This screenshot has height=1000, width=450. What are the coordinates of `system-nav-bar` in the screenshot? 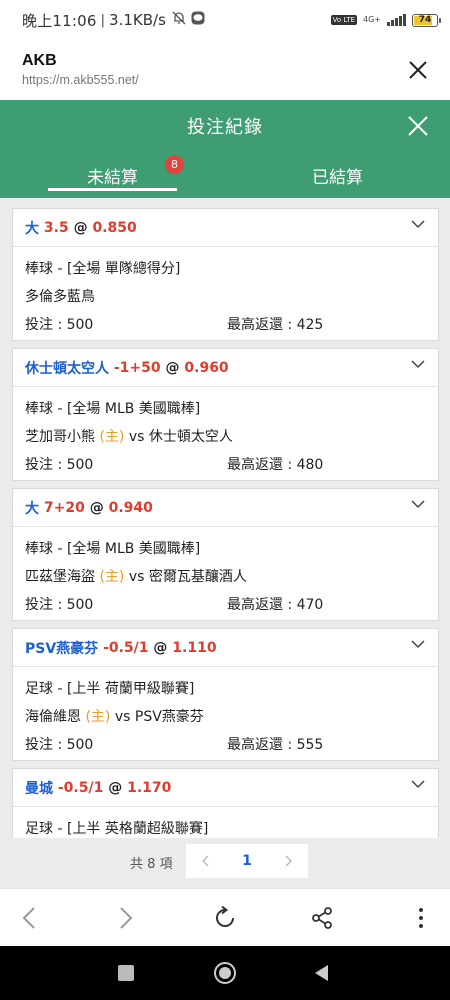 It's located at (225, 973).